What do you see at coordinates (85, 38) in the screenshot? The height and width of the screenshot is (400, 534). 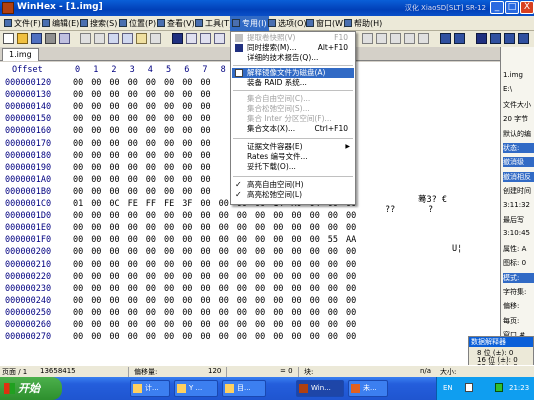 I see `undo-icon` at bounding box center [85, 38].